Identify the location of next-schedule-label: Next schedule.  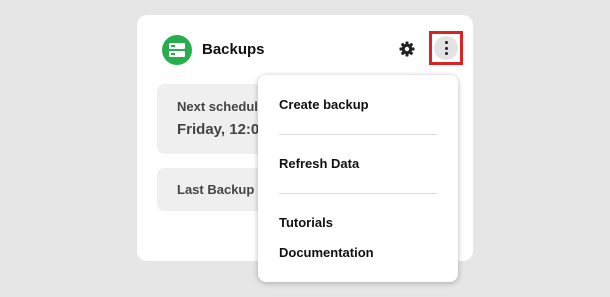
(221, 106).